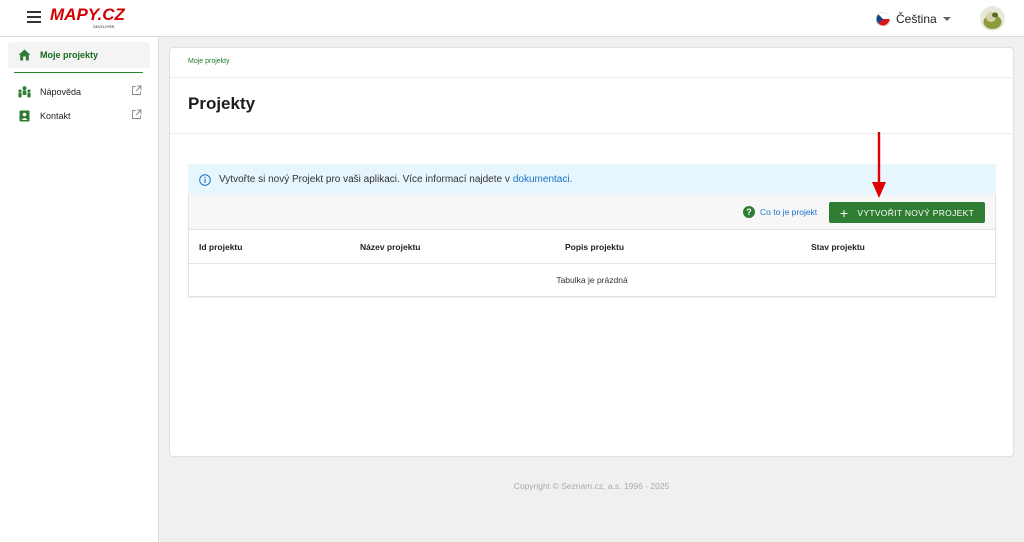 The height and width of the screenshot is (542, 1024). Describe the element at coordinates (104, 27) in the screenshot. I see `svg-text: DEVELOPER` at that location.